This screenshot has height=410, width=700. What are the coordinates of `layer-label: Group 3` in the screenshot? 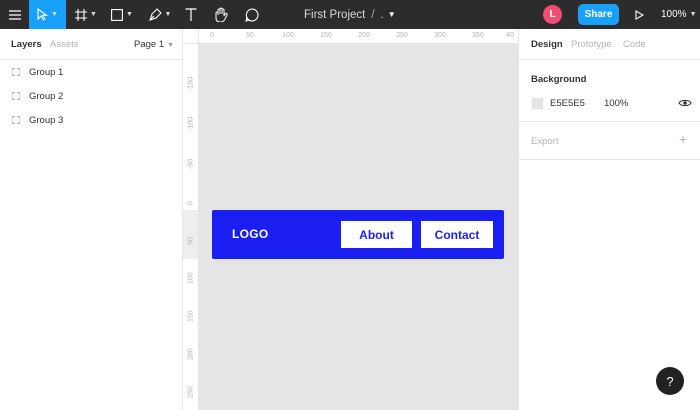 It's located at (46, 120).